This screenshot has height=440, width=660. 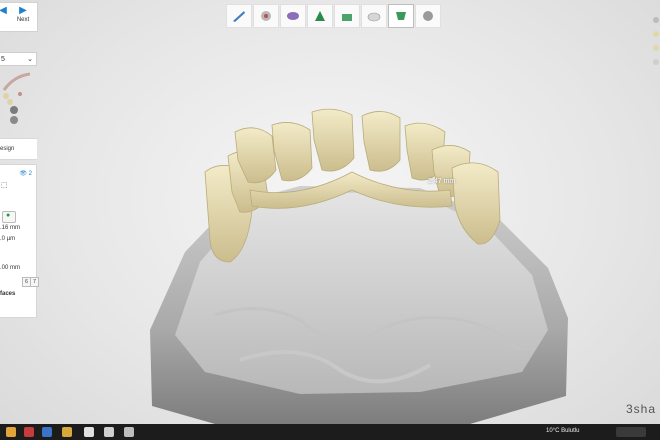 I want to click on next-label: Next, so click(x=23, y=20).